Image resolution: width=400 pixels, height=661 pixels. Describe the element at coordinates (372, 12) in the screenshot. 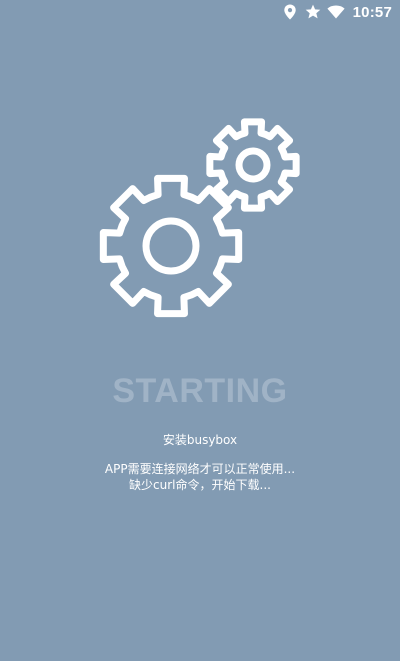

I see `status-time: 10:57` at that location.